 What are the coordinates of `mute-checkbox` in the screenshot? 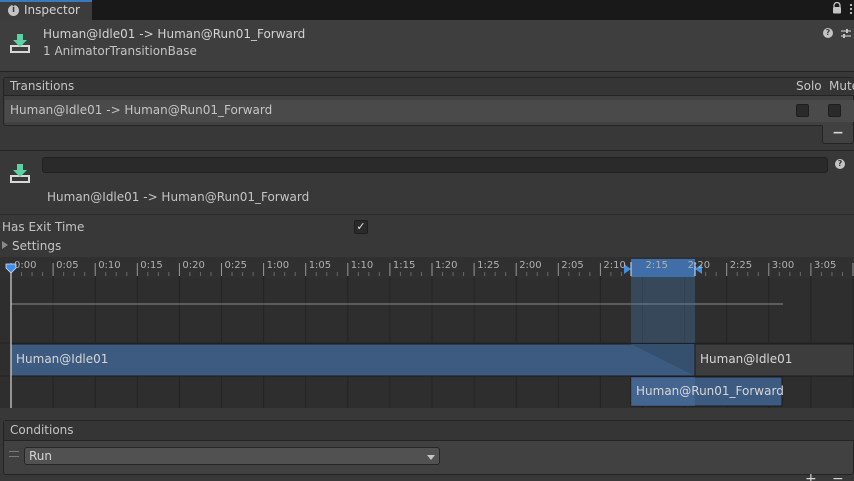 It's located at (834, 110).